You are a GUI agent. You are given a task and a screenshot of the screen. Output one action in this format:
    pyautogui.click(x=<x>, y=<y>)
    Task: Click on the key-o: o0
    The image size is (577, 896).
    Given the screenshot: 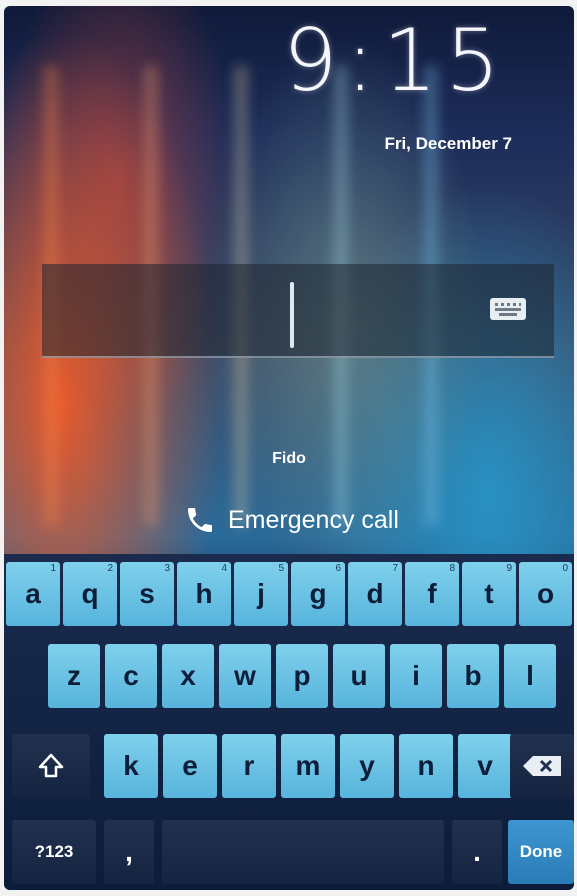 What is the action you would take?
    pyautogui.click(x=545, y=594)
    